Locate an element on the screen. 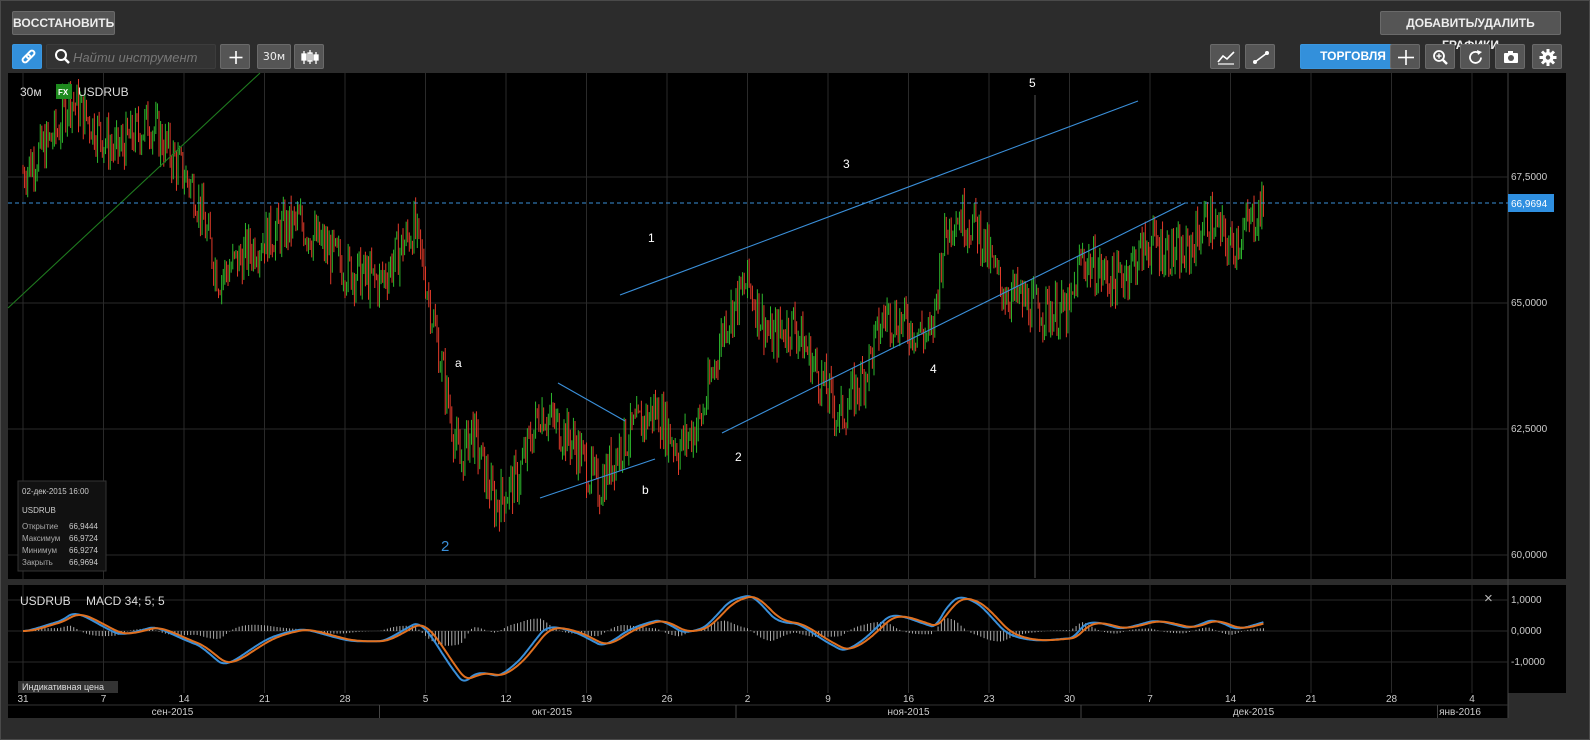 Image resolution: width=1590 pixels, height=740 pixels. wave-label-3: 3 is located at coordinates (846, 164).